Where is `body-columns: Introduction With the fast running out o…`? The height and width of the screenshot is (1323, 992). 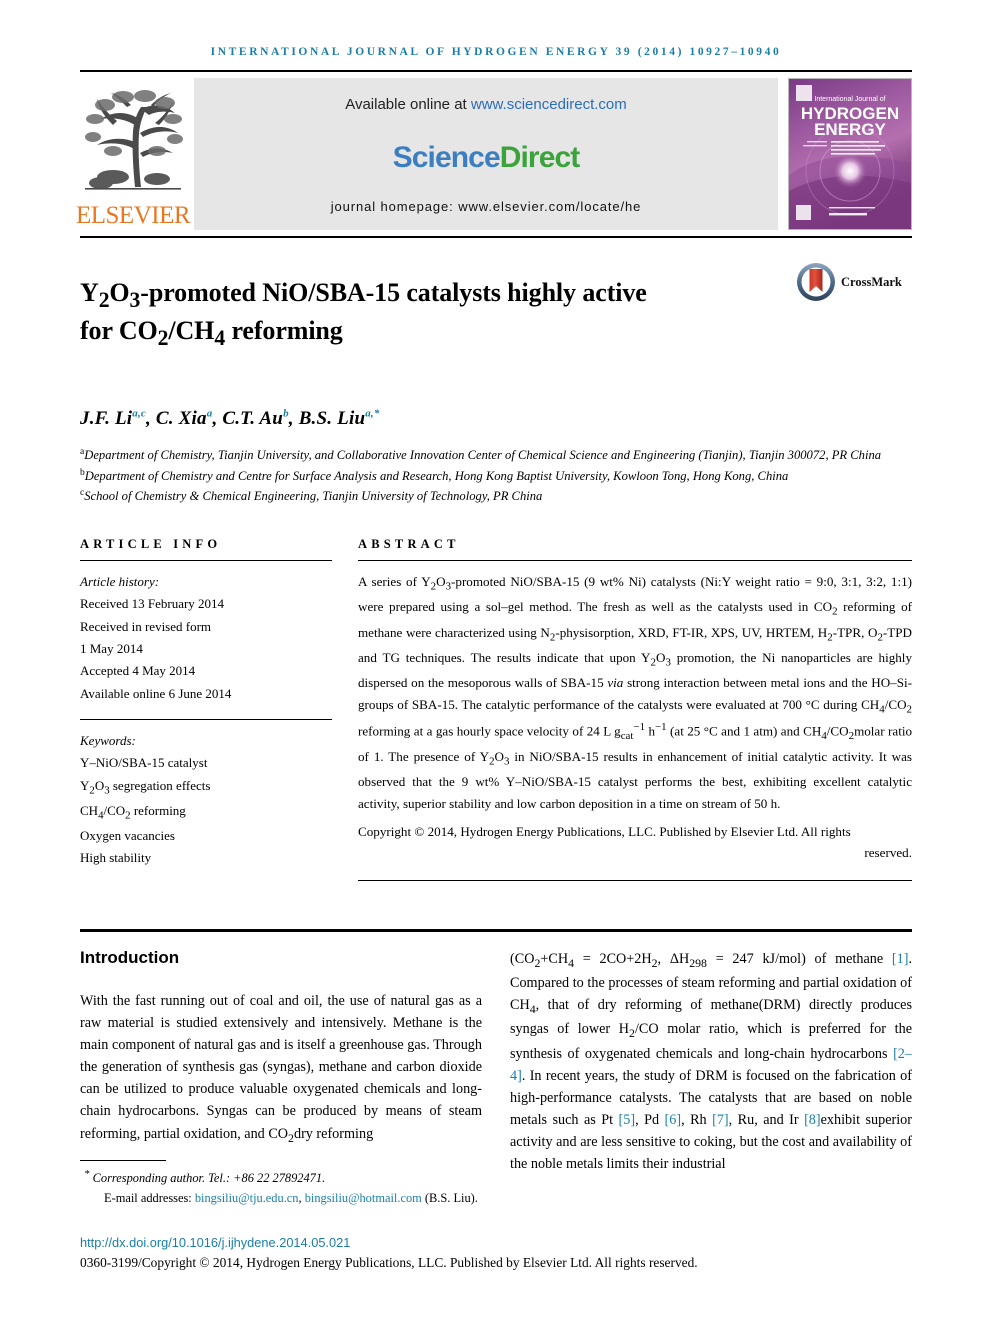 body-columns: Introduction With the fast running out o… is located at coordinates (496, 1062).